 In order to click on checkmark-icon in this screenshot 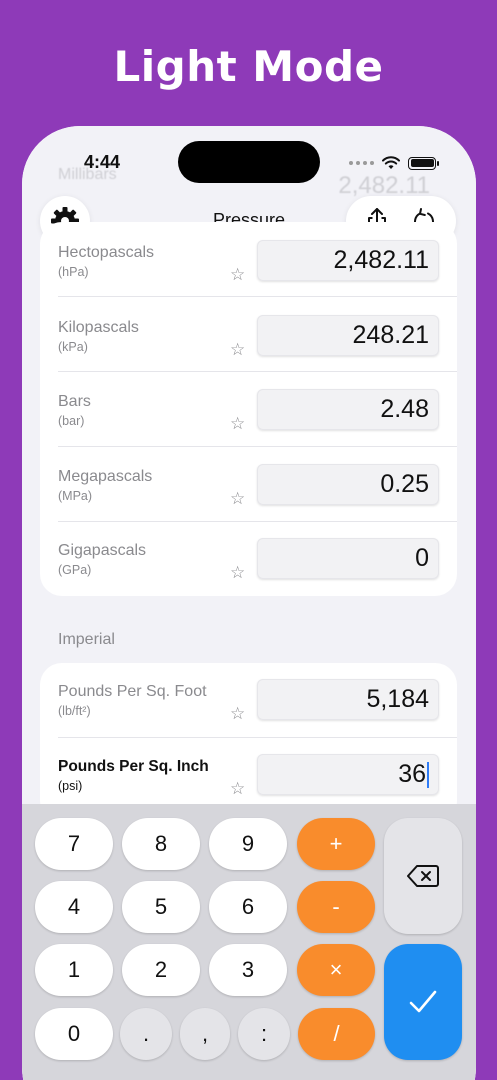, I will do `click(423, 1001)`.